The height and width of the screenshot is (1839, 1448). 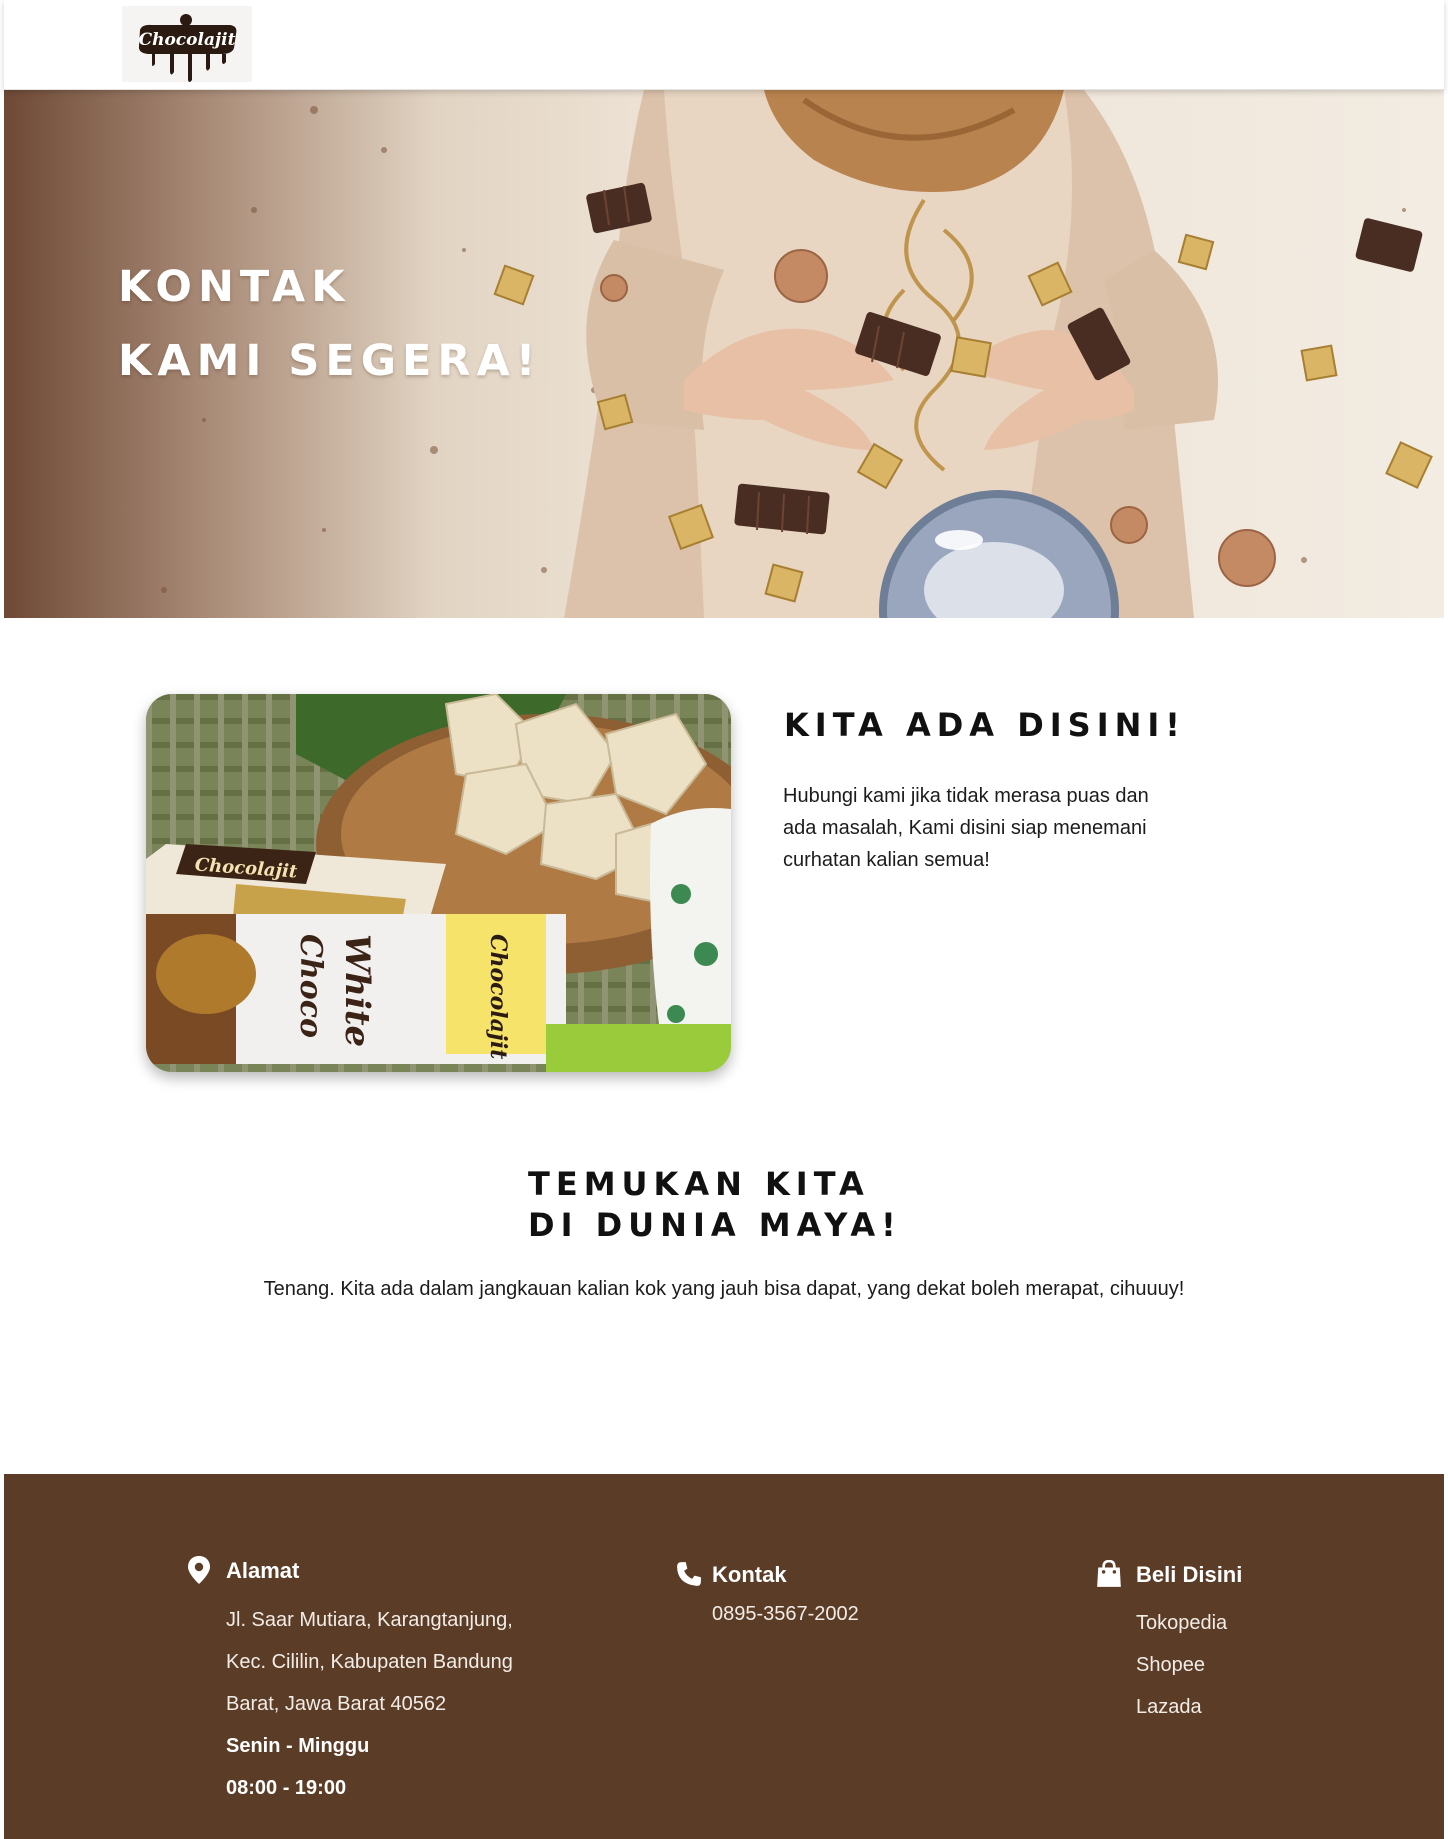 I want to click on find-us-title-line-2: DI DUNIA MAYA!, so click(x=715, y=1225).